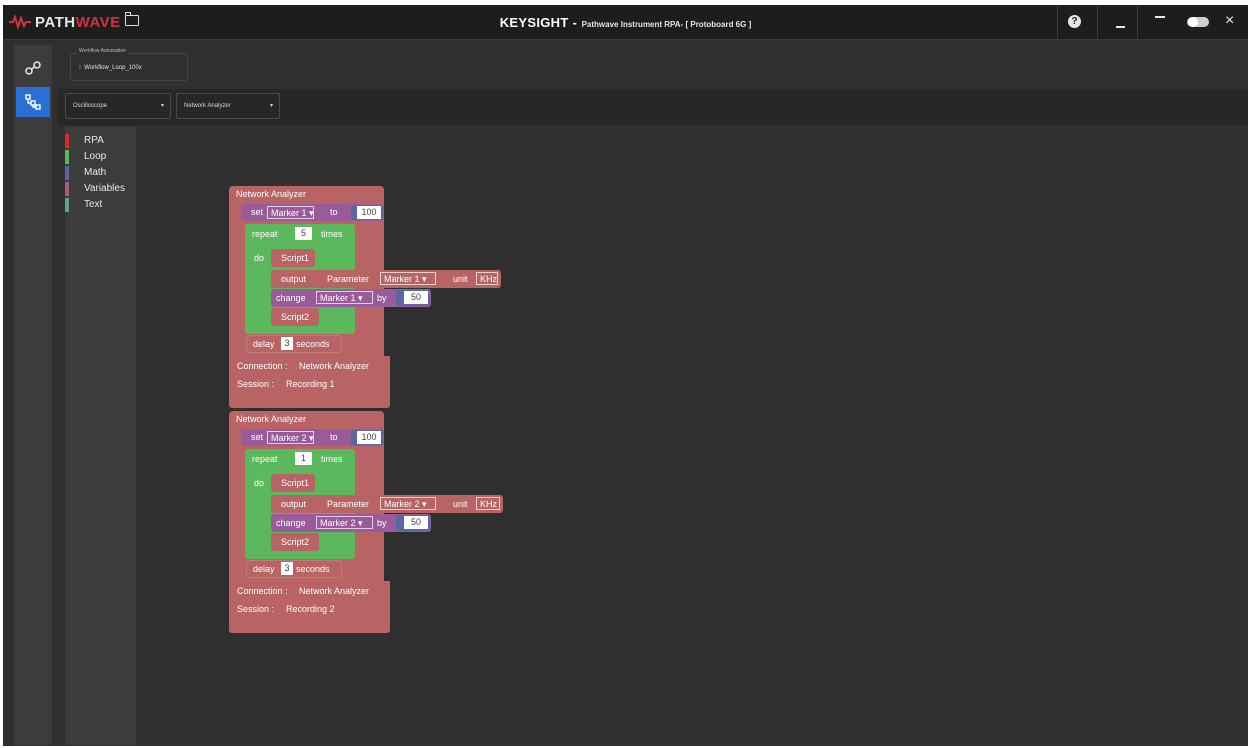 The image size is (1251, 748). Describe the element at coordinates (95, 172) in the screenshot. I see `category-label: Math` at that location.